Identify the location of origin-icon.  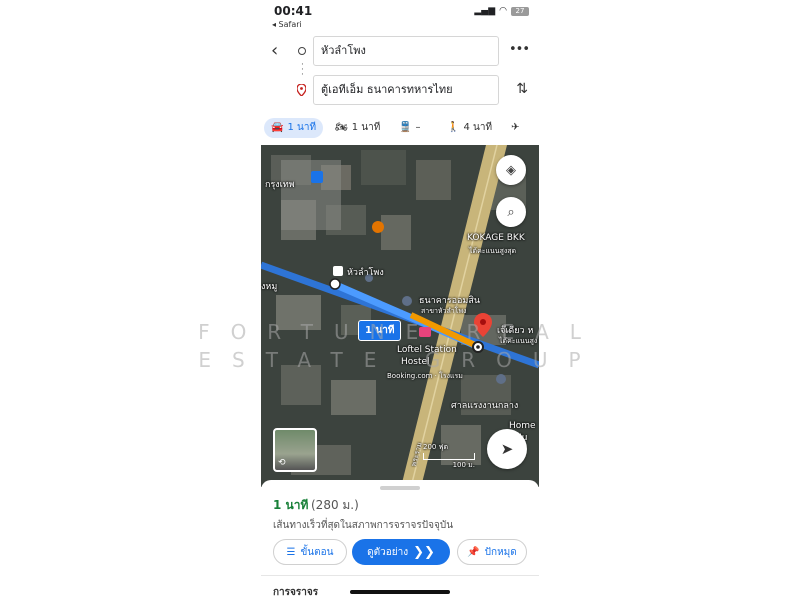
(302, 51).